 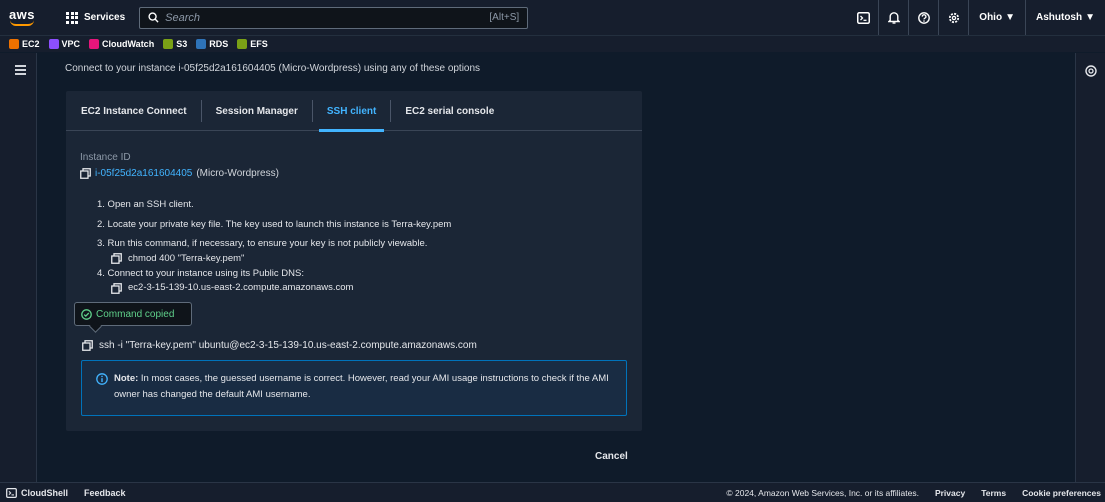 I want to click on aws-logo: aws, so click(x=22, y=17).